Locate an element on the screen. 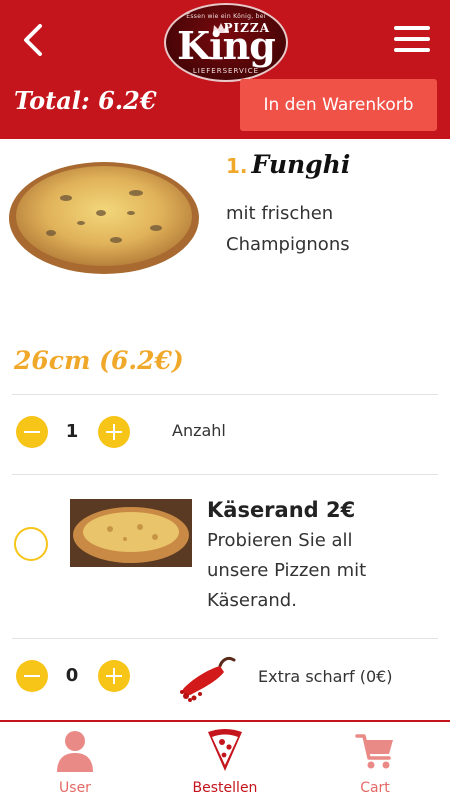 This screenshot has width=450, height=800. size-price-label: 26cm (6.2€) is located at coordinates (99, 360).